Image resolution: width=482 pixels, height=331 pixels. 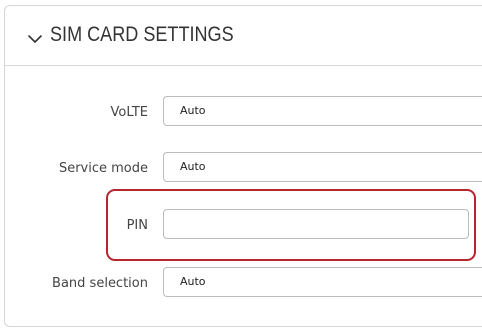 I want to click on band-selection-label: Band selection, so click(x=100, y=283).